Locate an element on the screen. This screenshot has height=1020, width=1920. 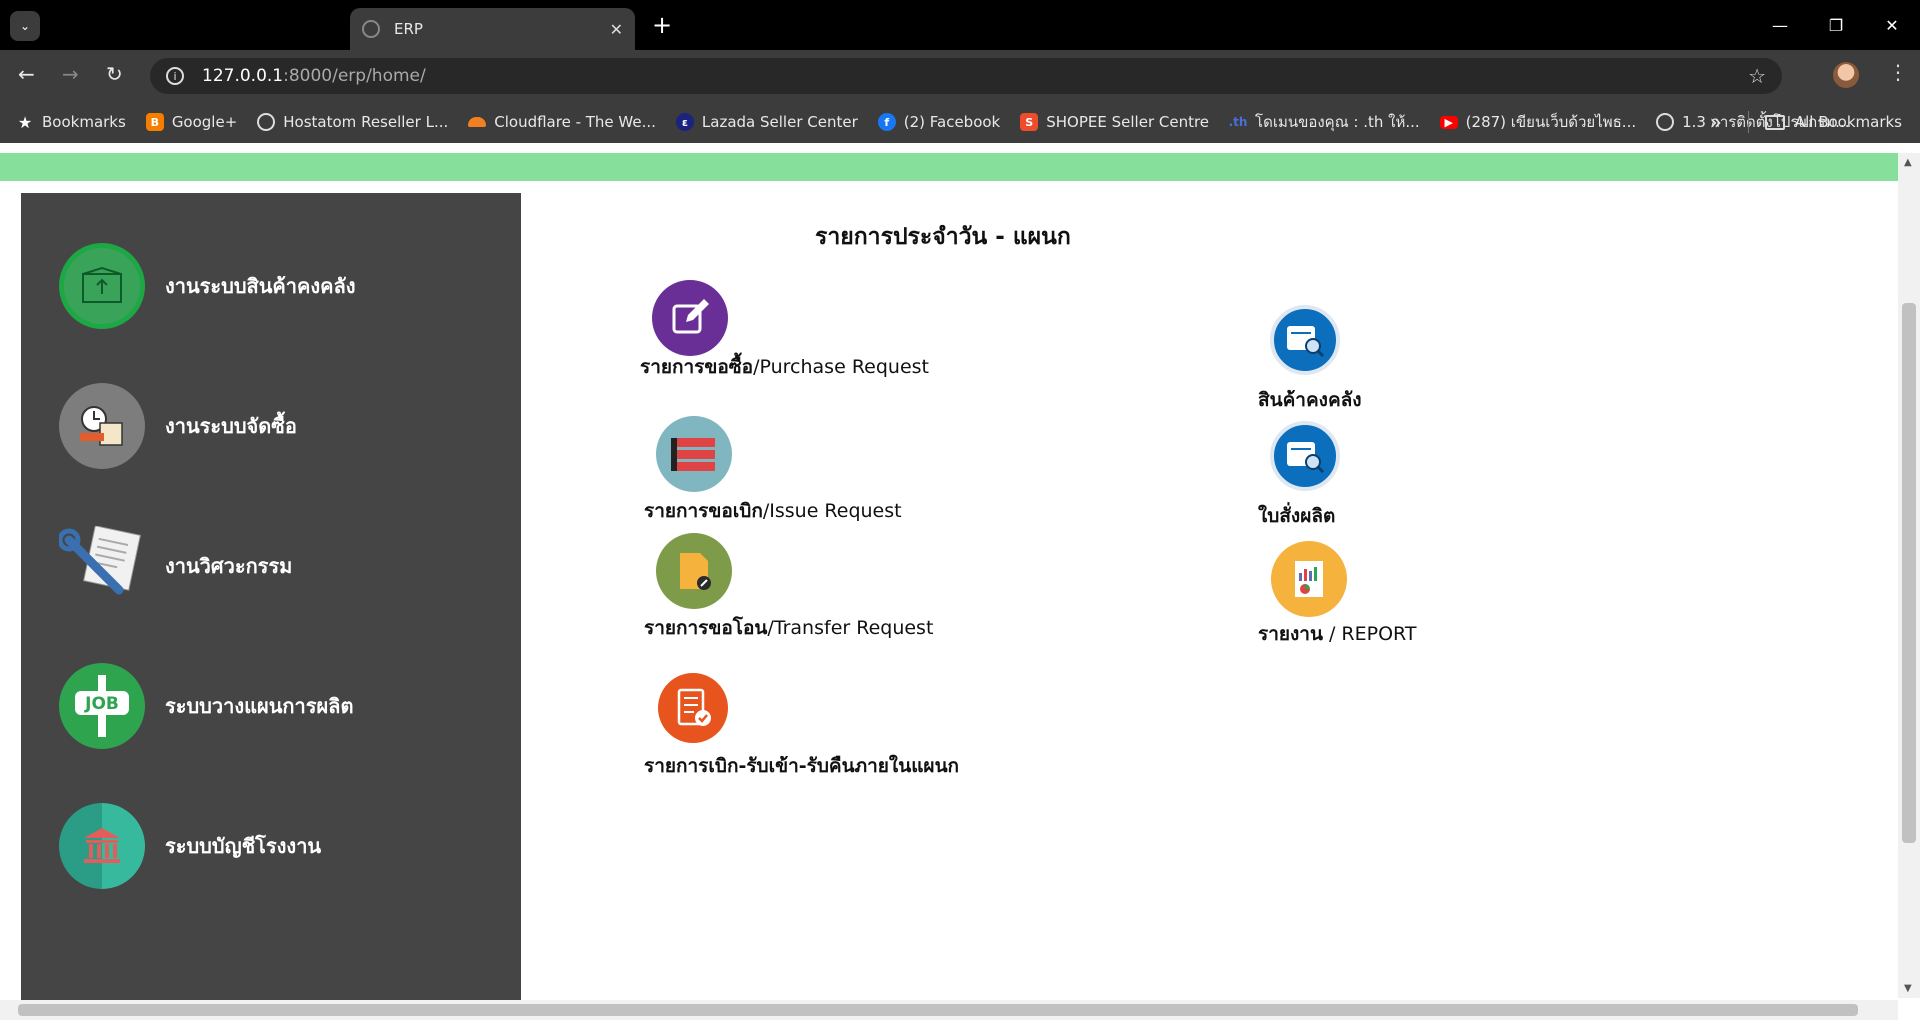
job-sign-icon: JOB is located at coordinates (102, 706).